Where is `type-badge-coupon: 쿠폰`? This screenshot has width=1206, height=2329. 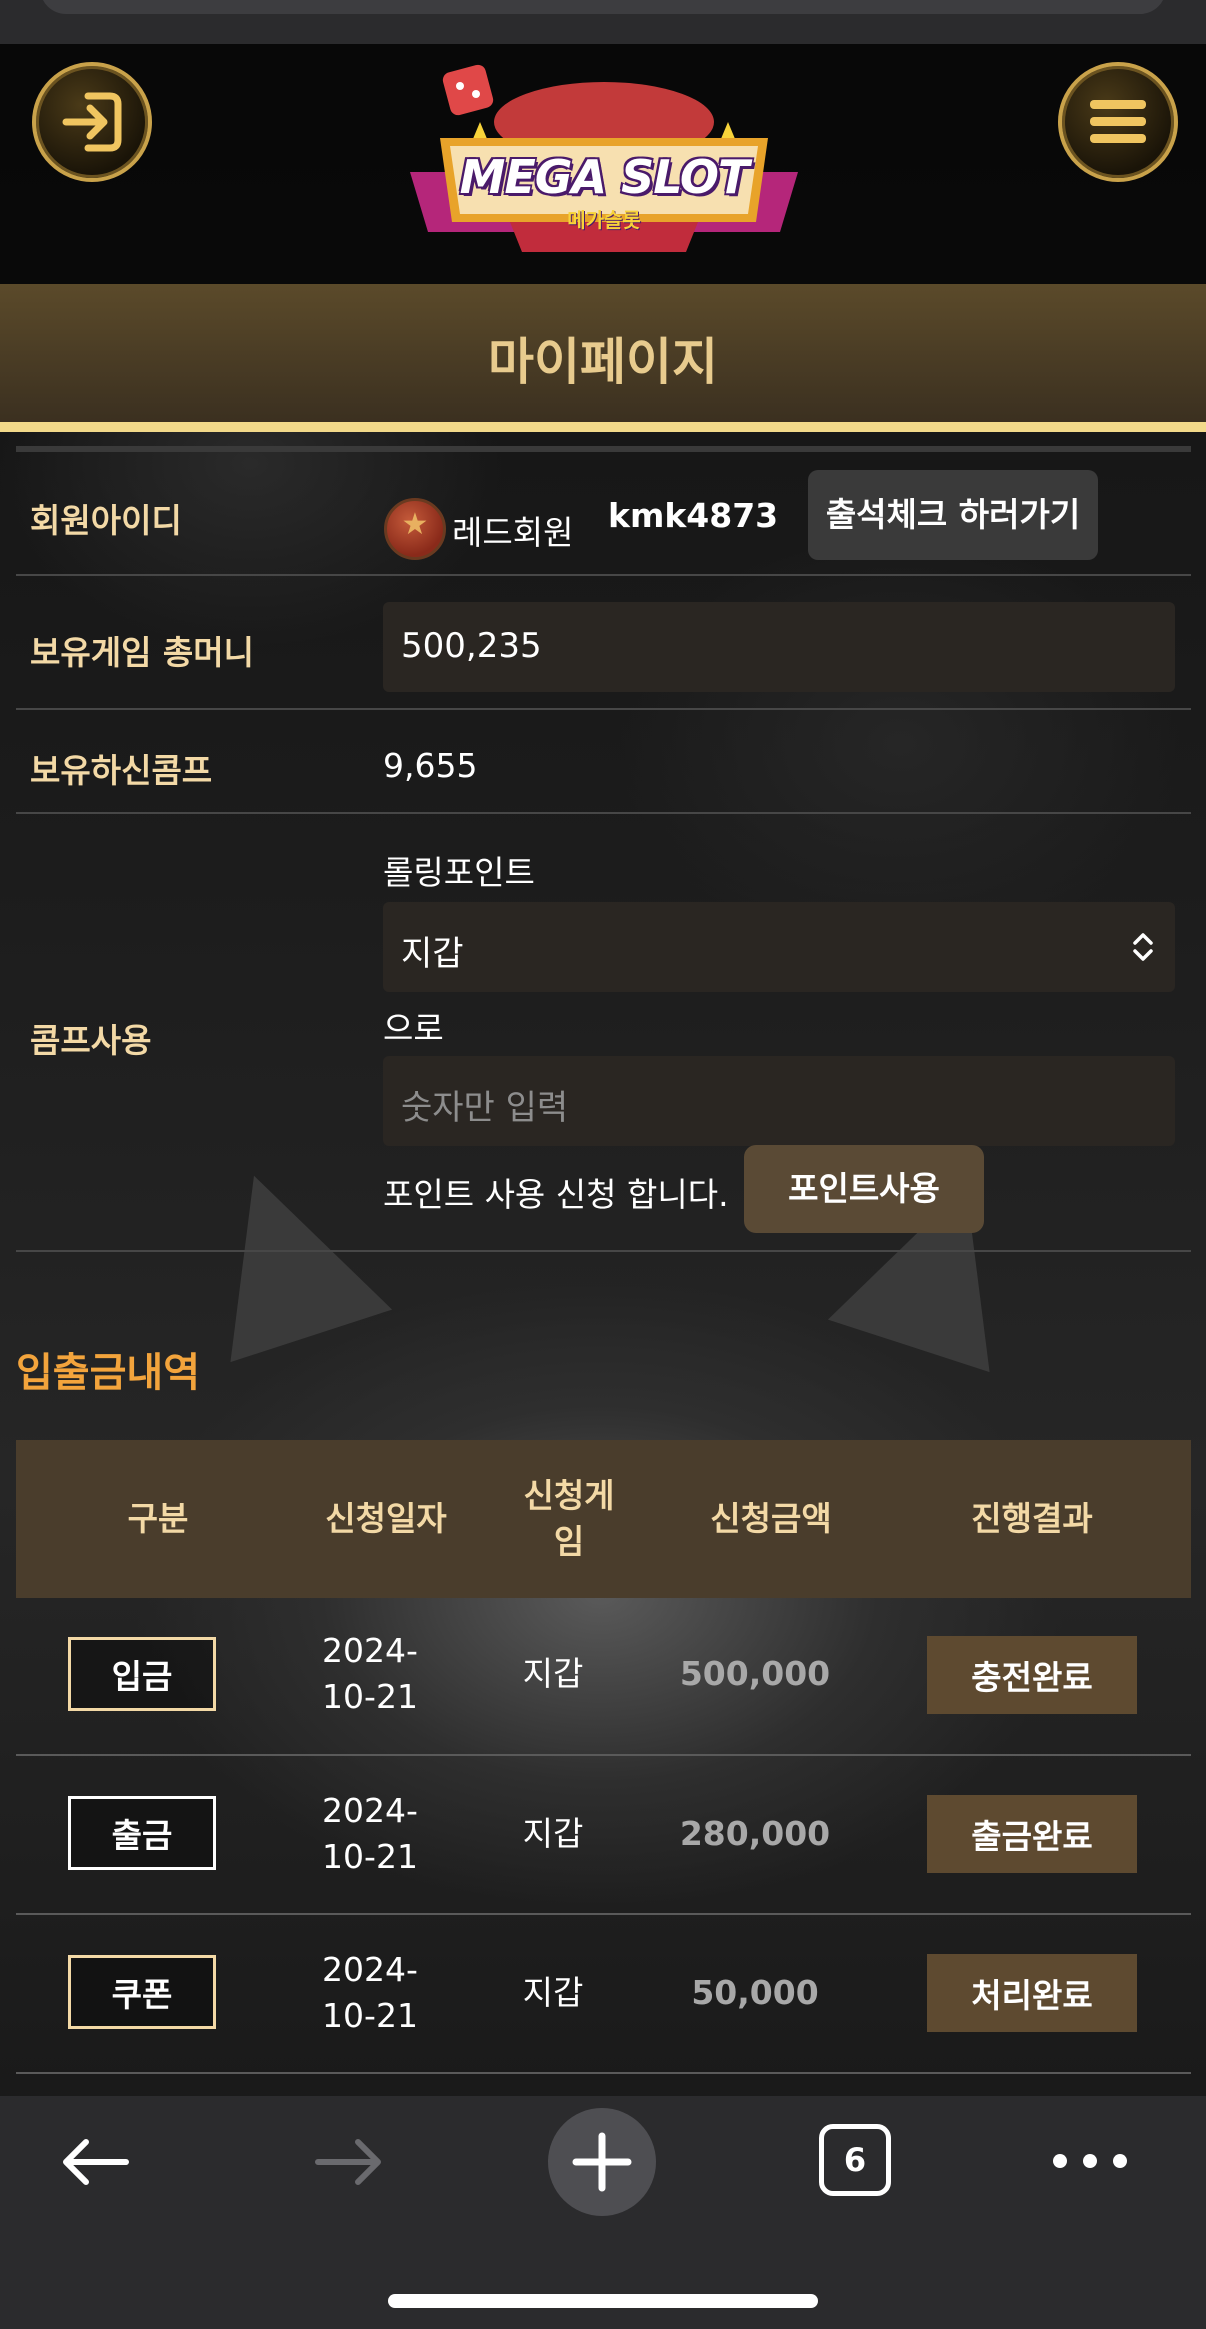 type-badge-coupon: 쿠폰 is located at coordinates (142, 1992).